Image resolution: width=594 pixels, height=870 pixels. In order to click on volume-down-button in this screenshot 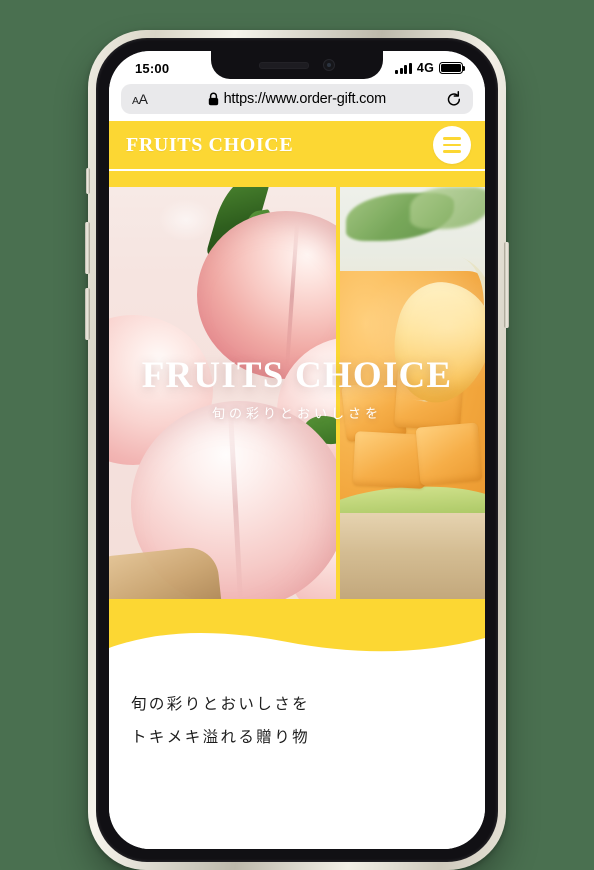, I will do `click(87, 314)`.